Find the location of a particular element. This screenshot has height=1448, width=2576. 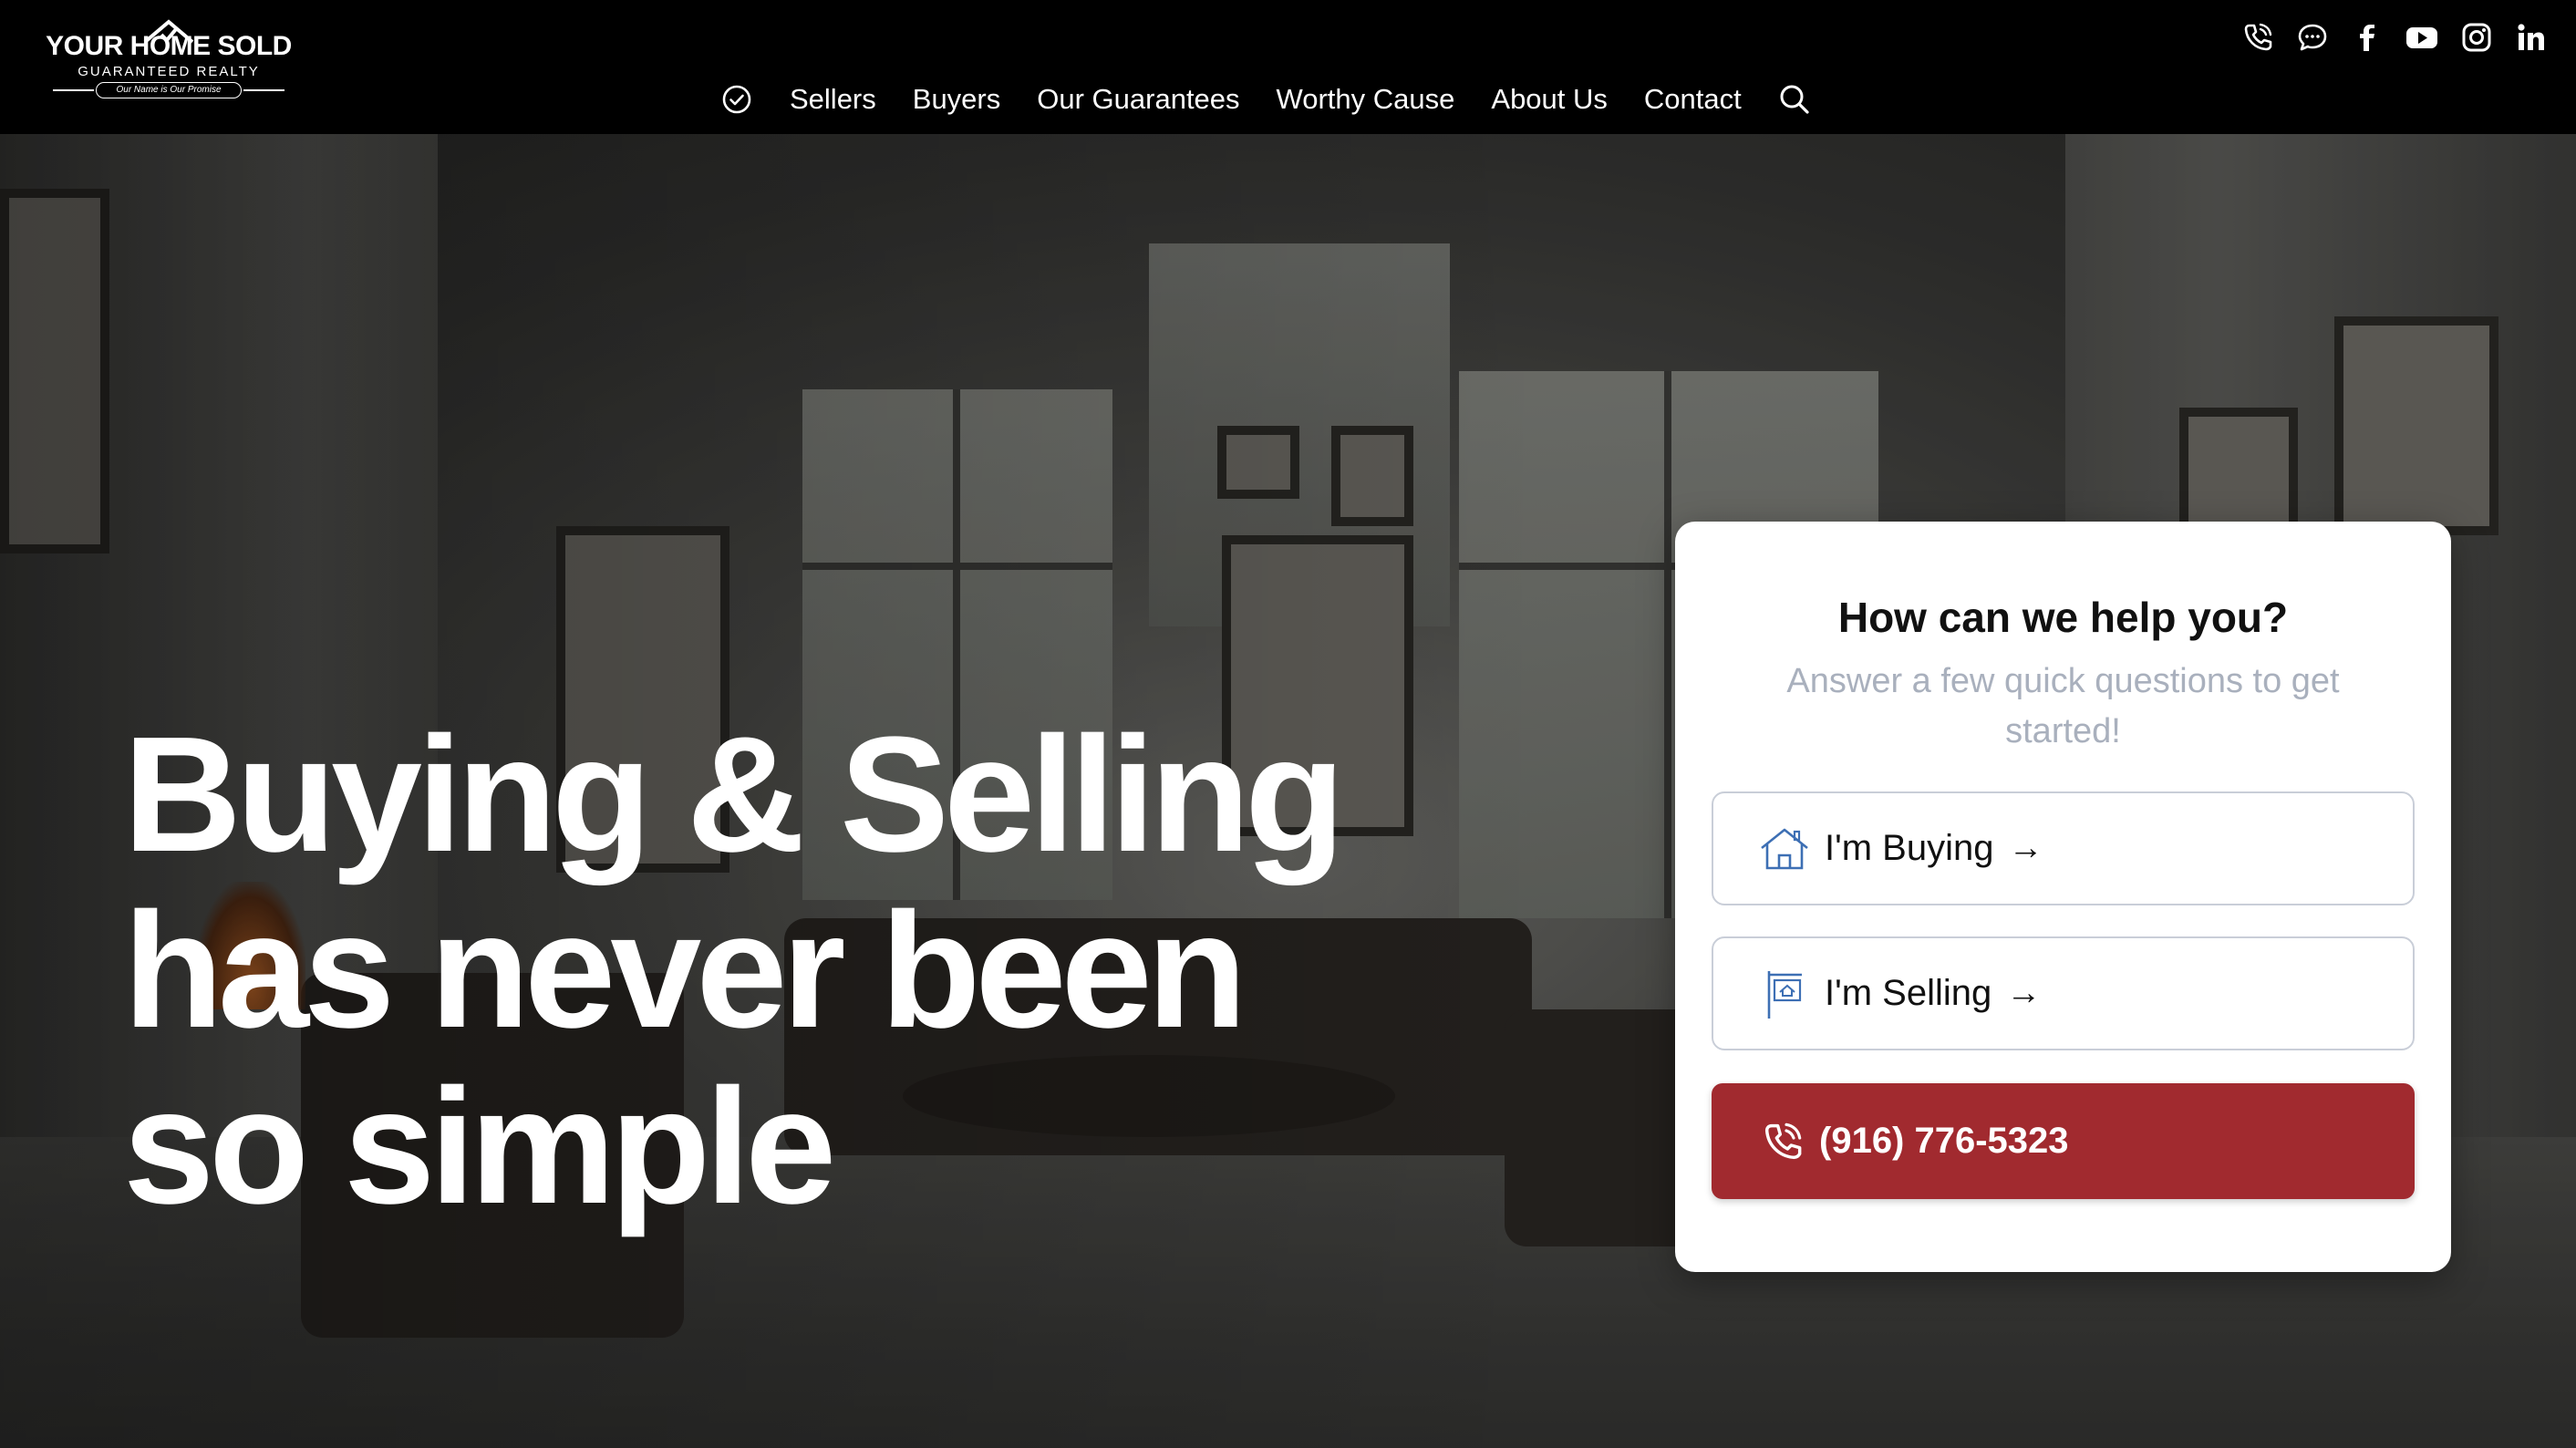

instagram-icon is located at coordinates (2476, 38).